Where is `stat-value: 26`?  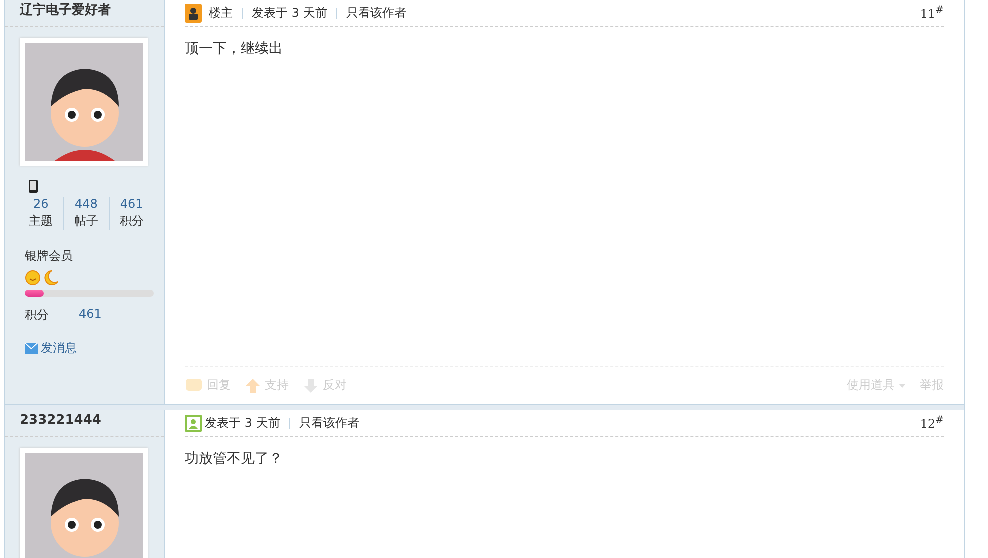
stat-value: 26 is located at coordinates (41, 204).